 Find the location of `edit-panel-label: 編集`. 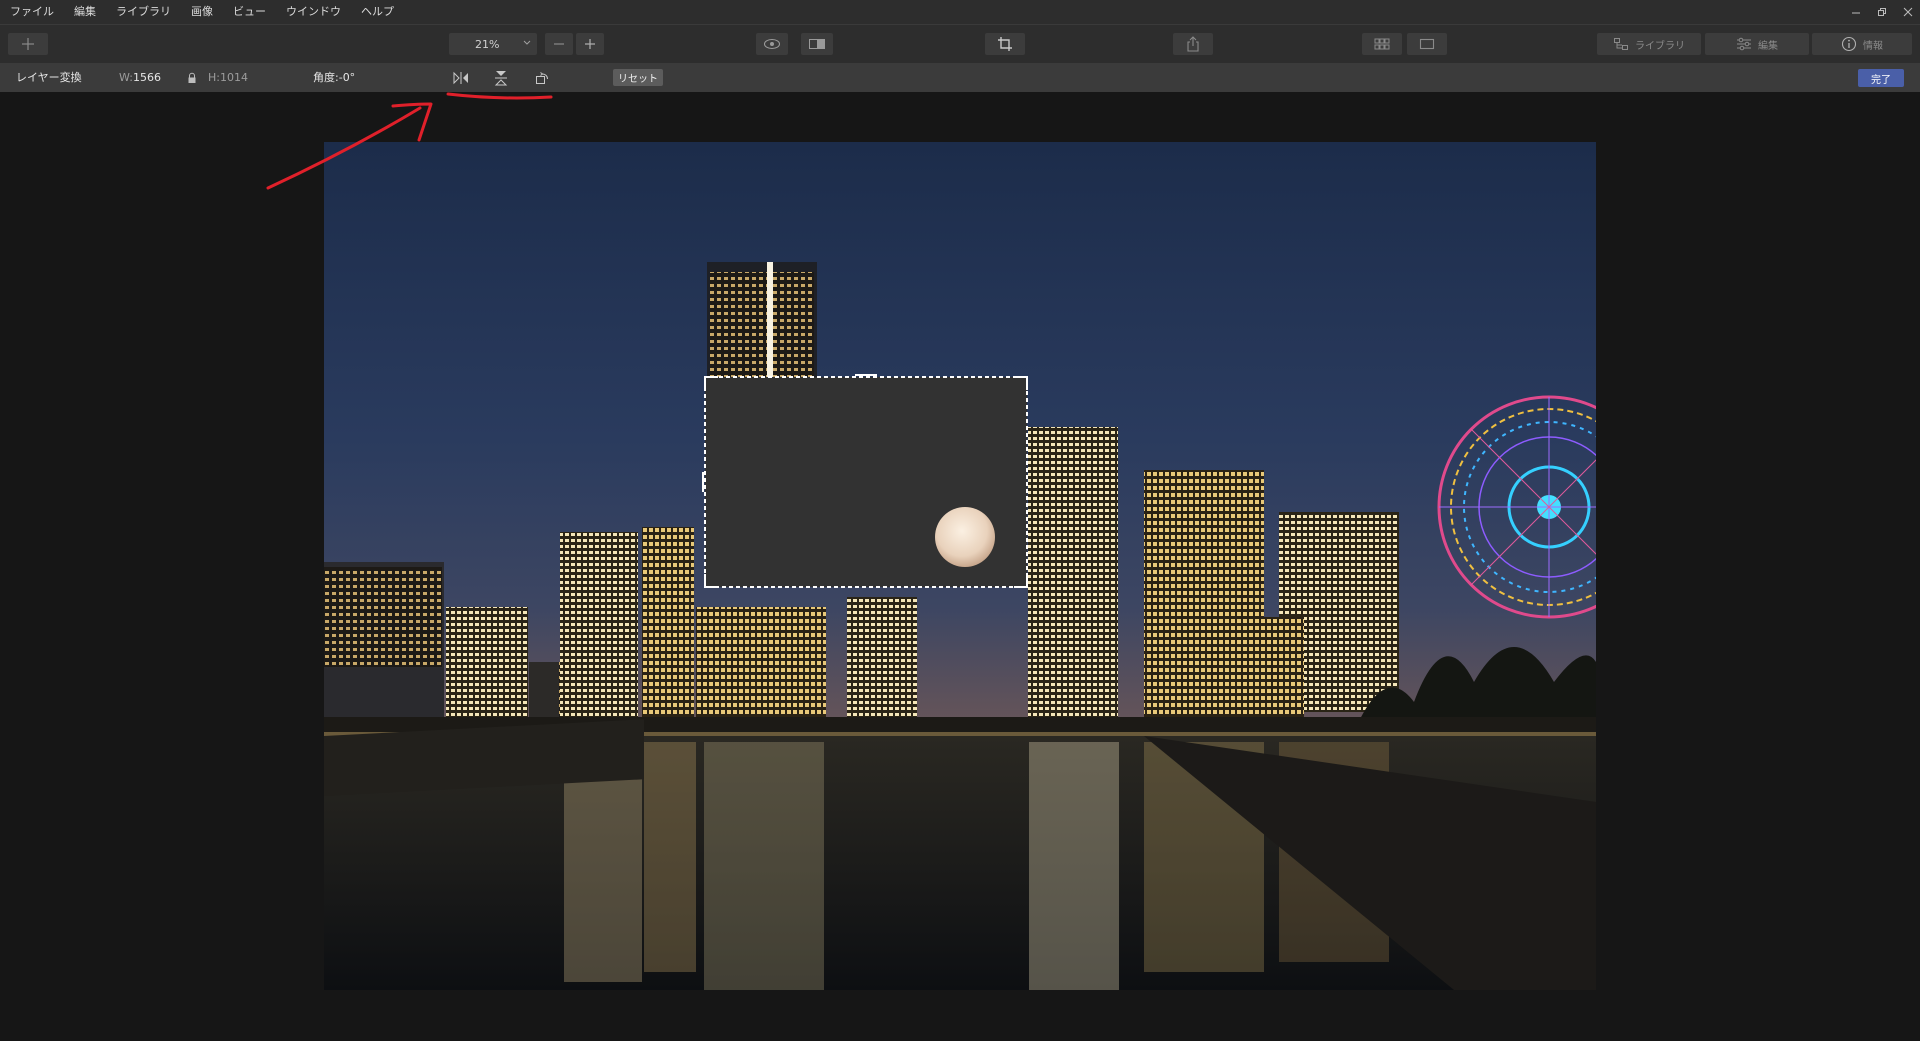

edit-panel-label: 編集 is located at coordinates (1768, 46).